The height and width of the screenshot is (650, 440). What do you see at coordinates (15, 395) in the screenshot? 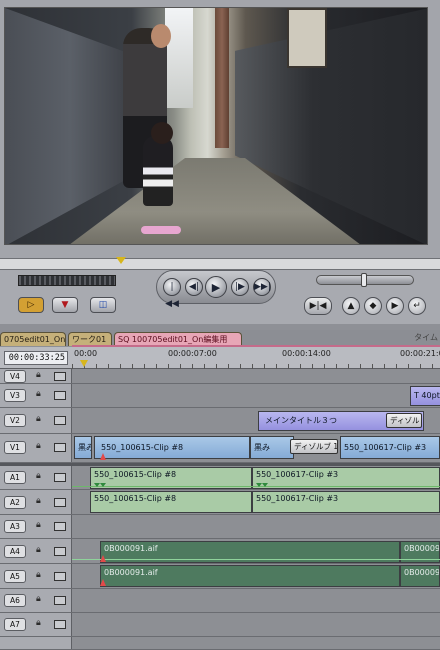
I see `track-label: V3` at bounding box center [15, 395].